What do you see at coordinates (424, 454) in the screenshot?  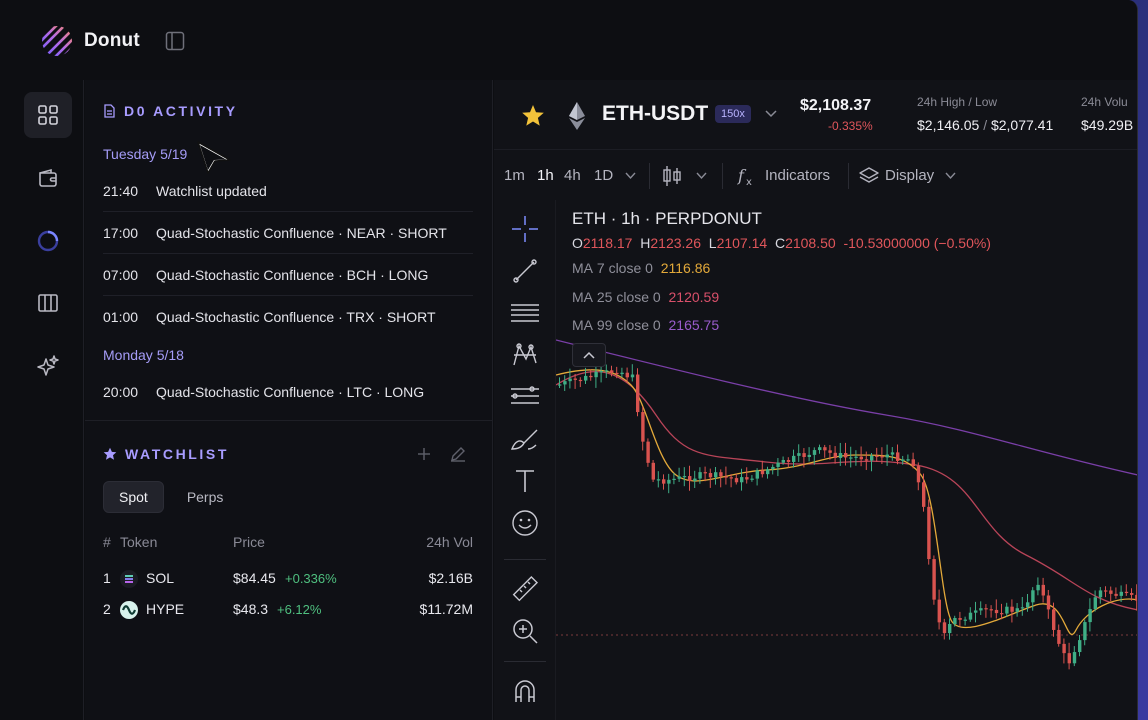 I see `add-icon` at bounding box center [424, 454].